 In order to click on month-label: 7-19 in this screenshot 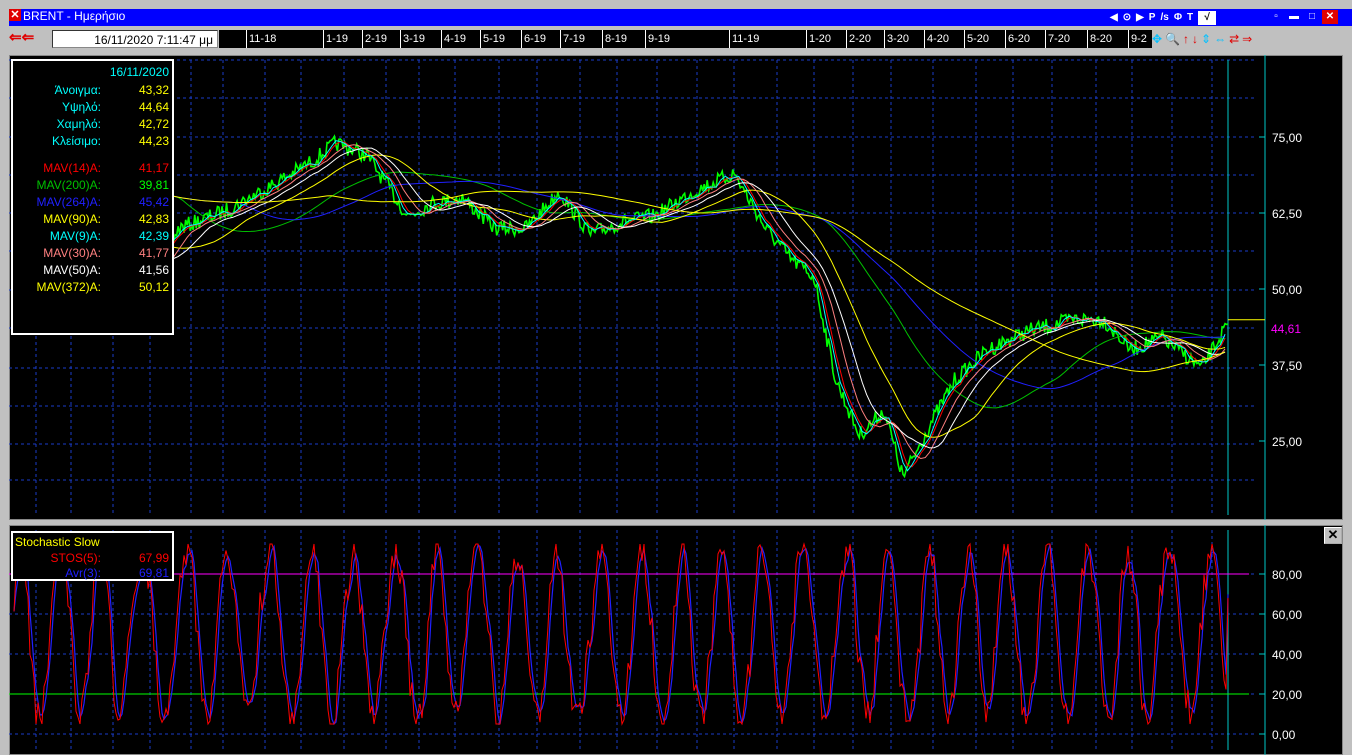, I will do `click(572, 39)`.